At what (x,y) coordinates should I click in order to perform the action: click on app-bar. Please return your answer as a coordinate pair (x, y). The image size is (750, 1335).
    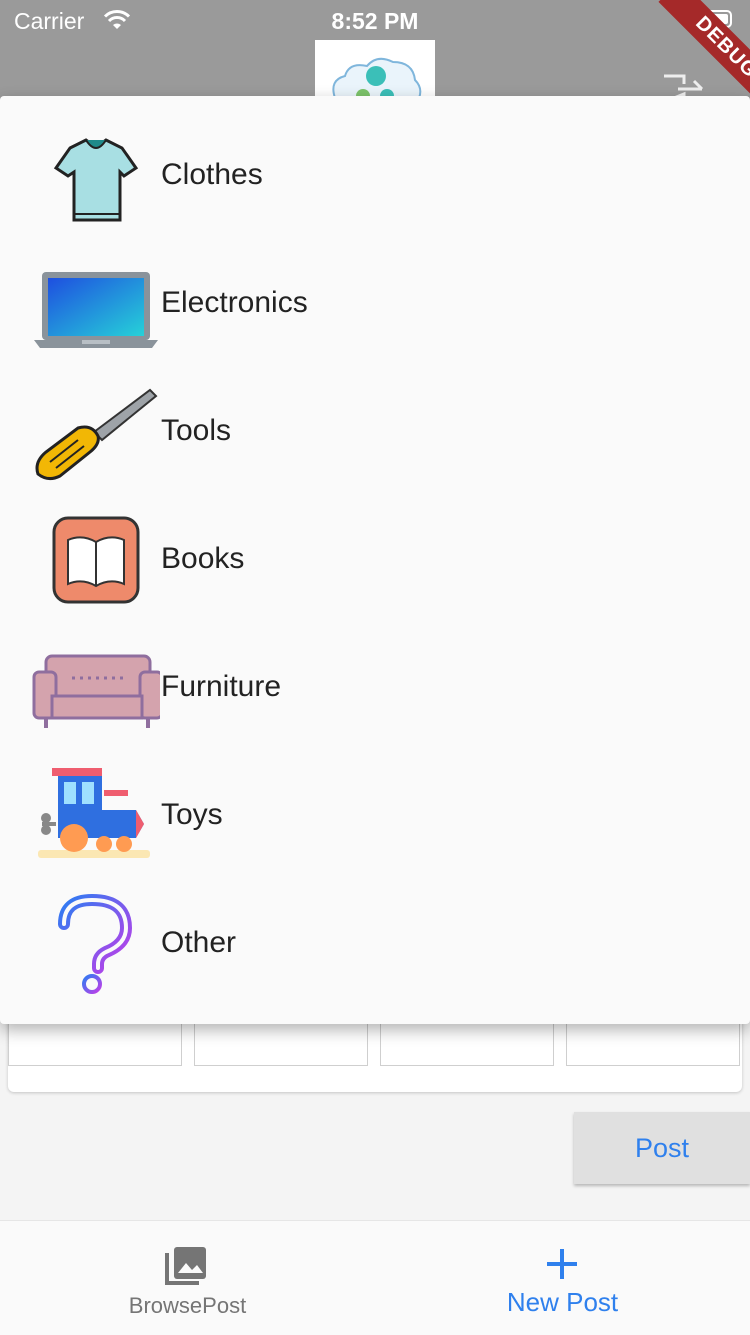
    Looking at the image, I should click on (375, 72).